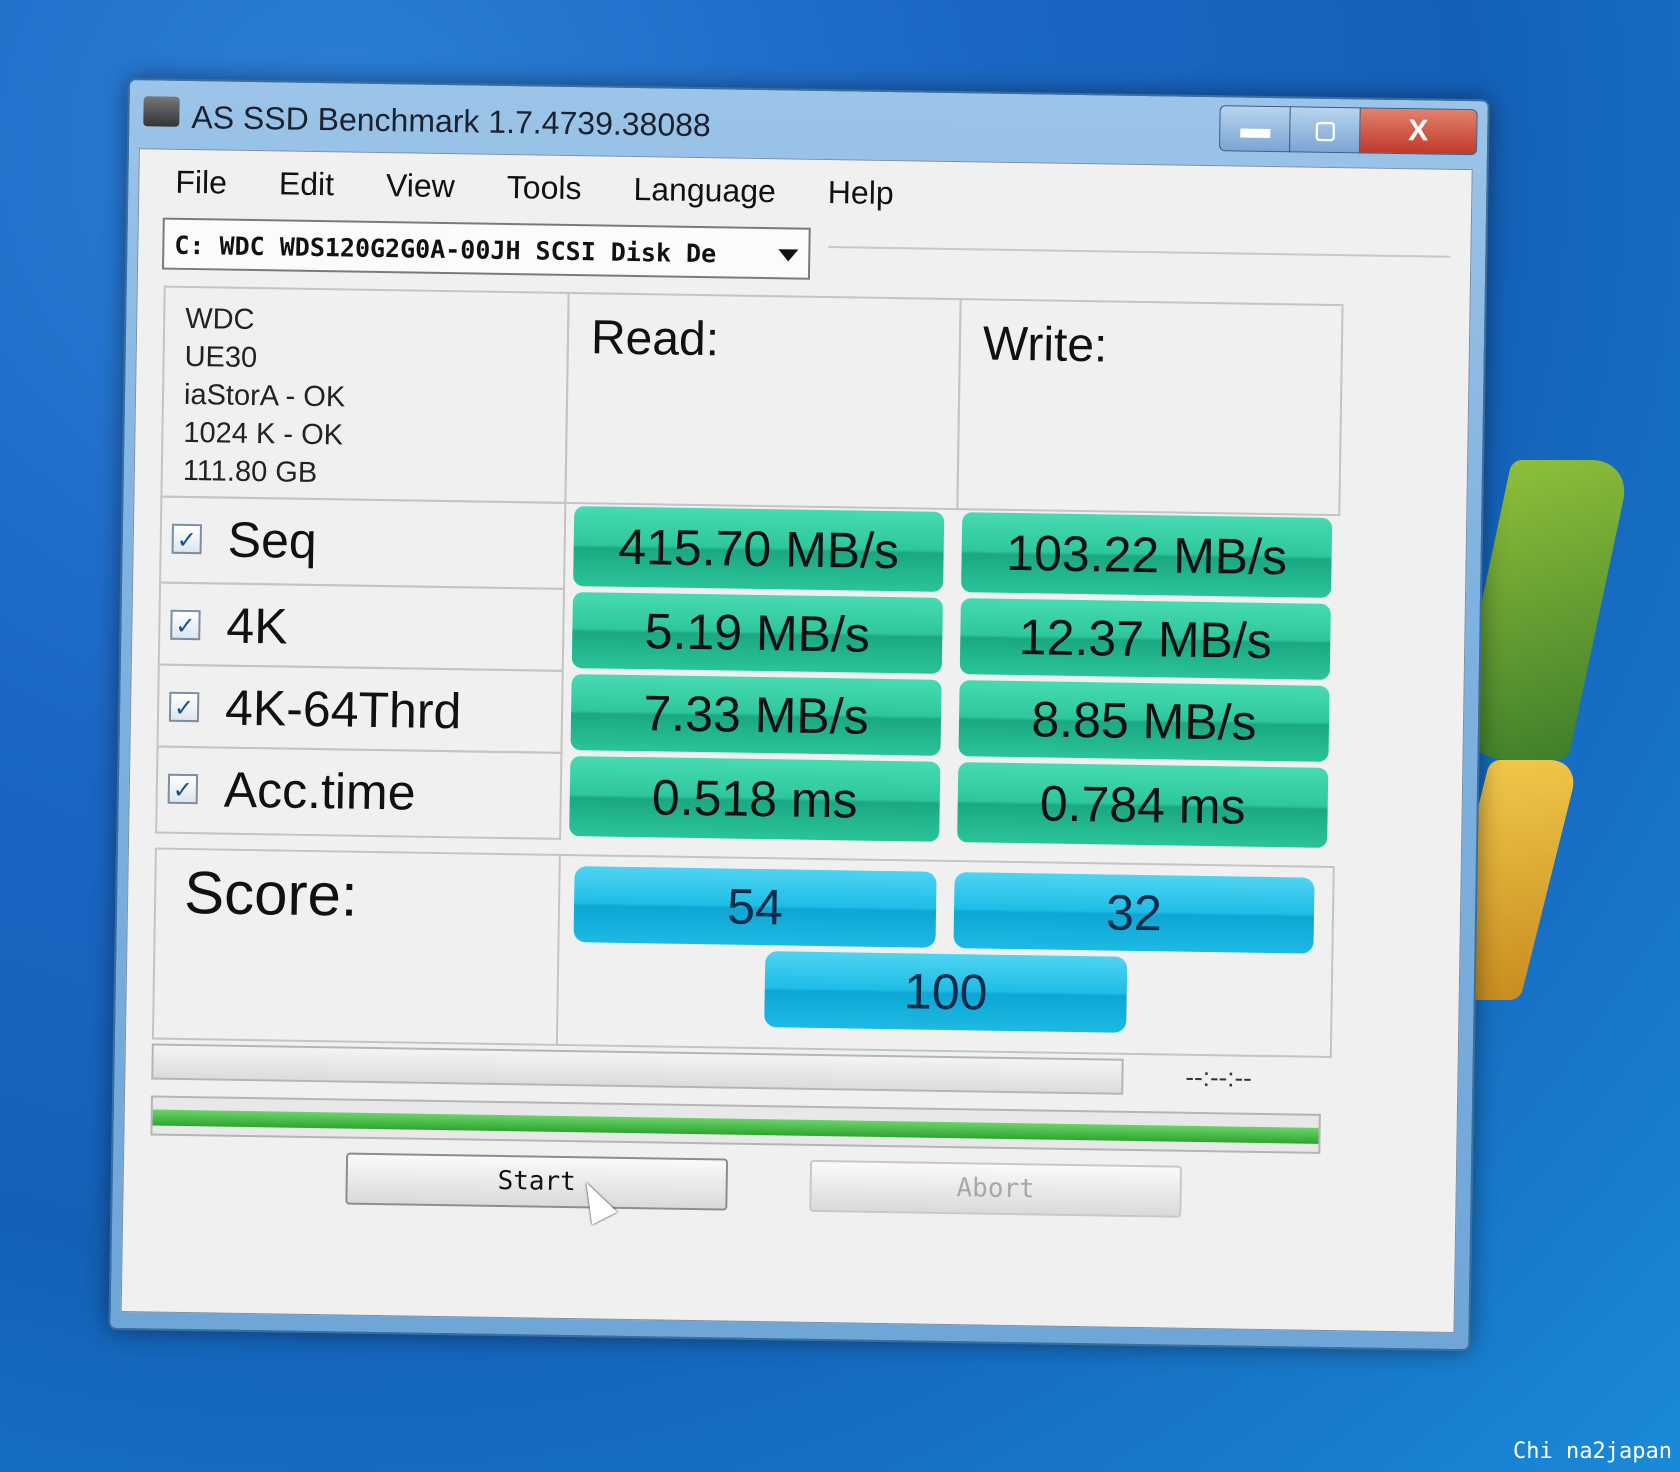 The width and height of the screenshot is (1680, 1472). Describe the element at coordinates (1145, 639) in the screenshot. I see `4k-write-result: 12.37 MB/s` at that location.